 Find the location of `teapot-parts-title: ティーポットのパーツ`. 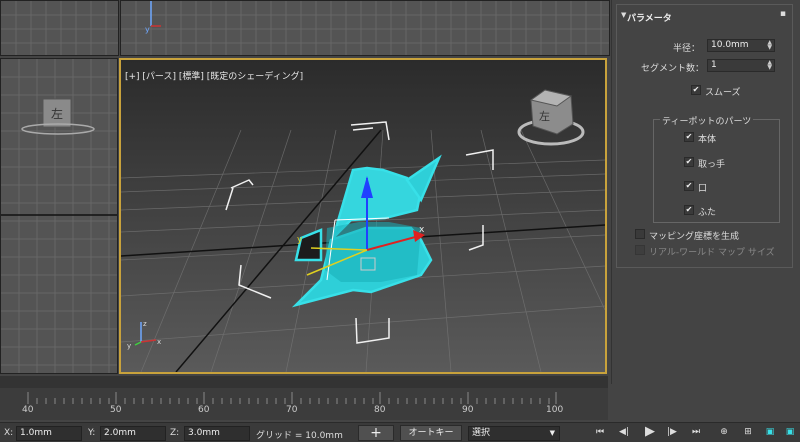

teapot-parts-title: ティーポットのパーツ is located at coordinates (707, 120).